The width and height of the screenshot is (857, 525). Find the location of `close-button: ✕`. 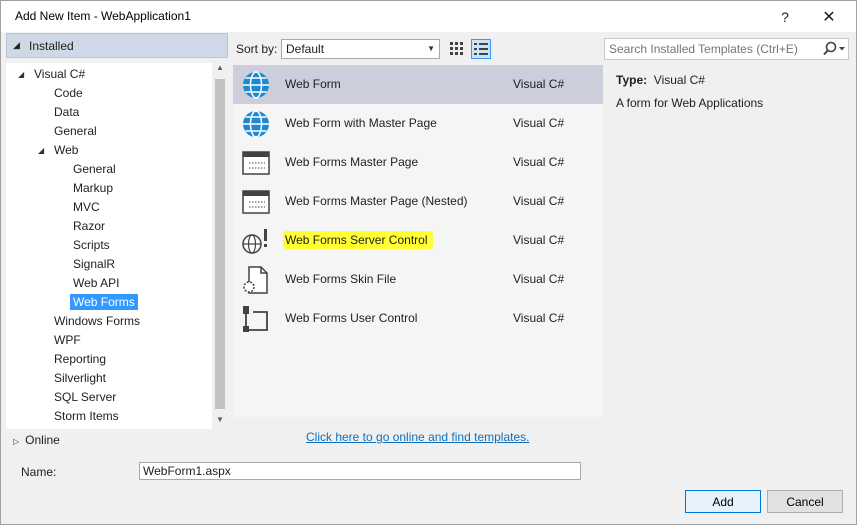

close-button: ✕ is located at coordinates (829, 16).